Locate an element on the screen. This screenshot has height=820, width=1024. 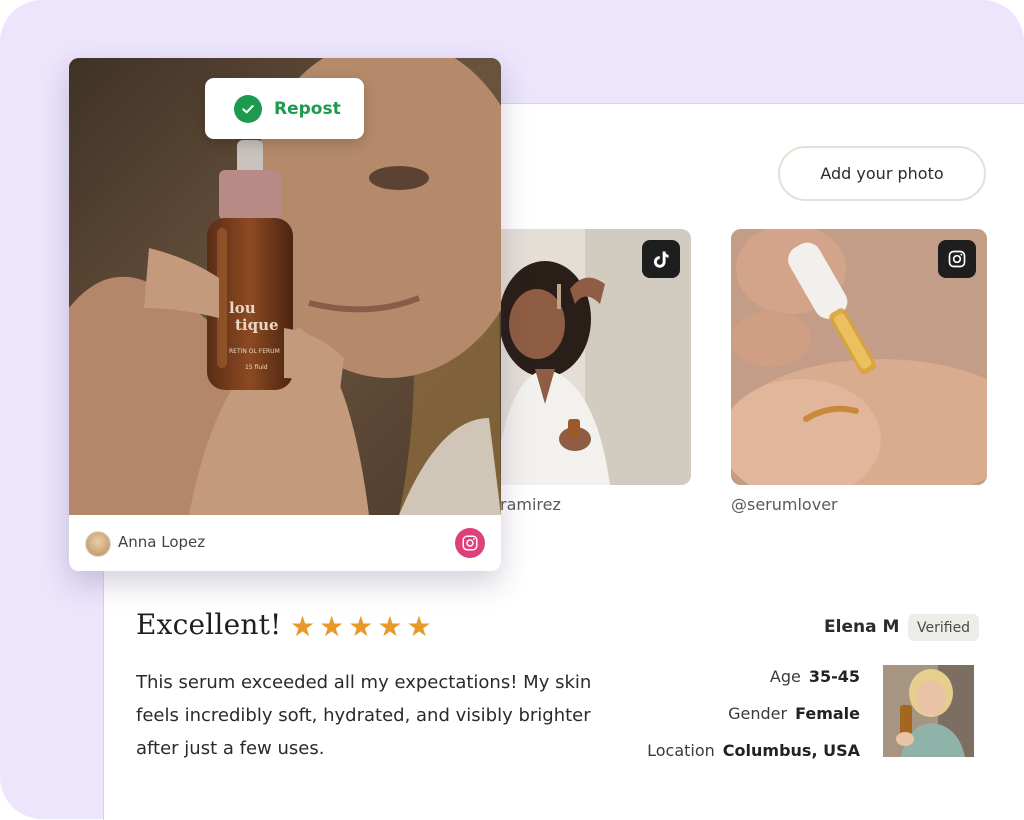
featured-post-footer: Anna Lopez is located at coordinates (285, 543).